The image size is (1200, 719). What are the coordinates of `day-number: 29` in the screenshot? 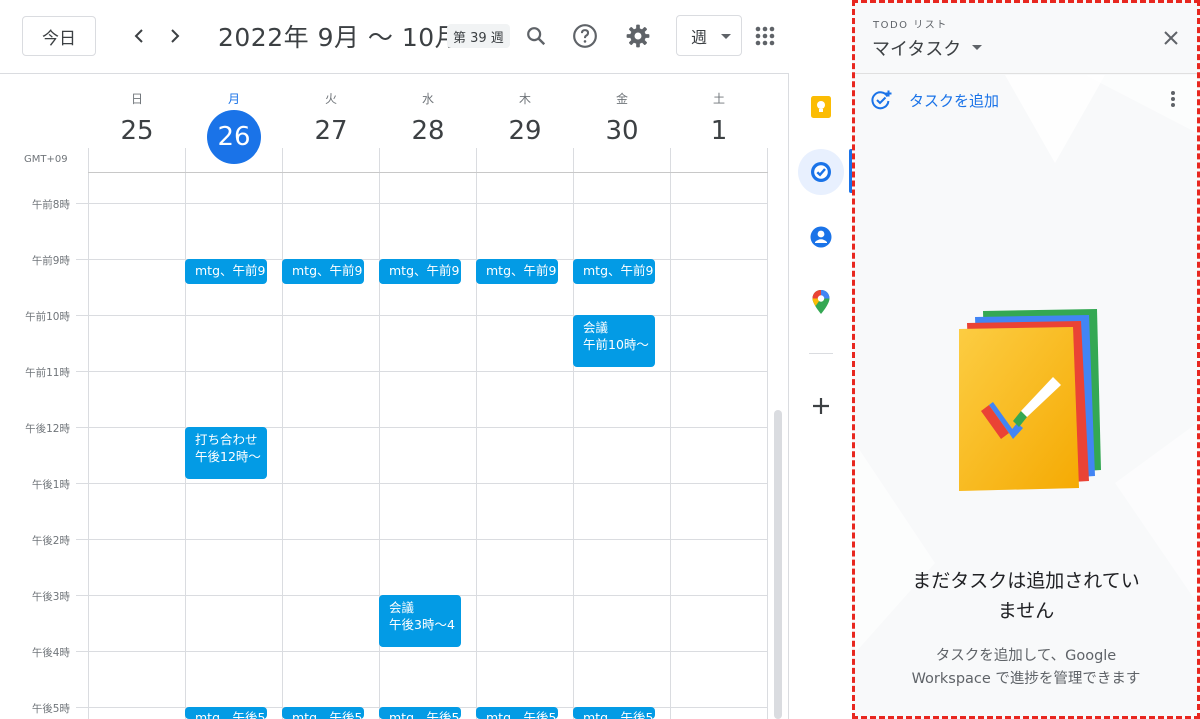 It's located at (525, 131).